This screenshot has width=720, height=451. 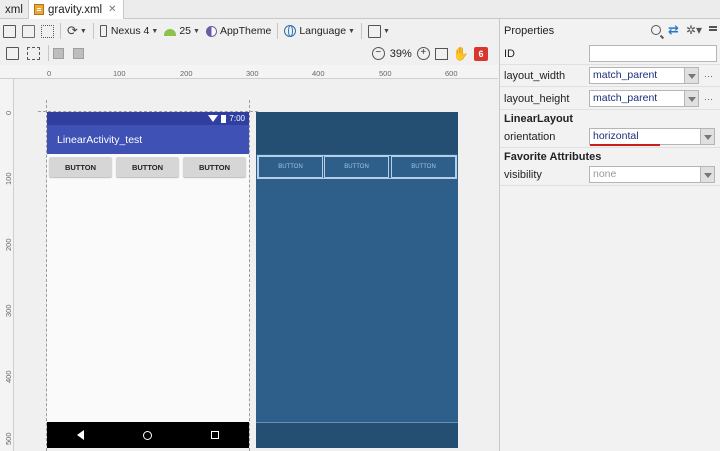 I want to click on design-toolbar: ⟳ ▼ Nexus 4 ▼ 25 ▼ AppTheme Language ▼ ▼, so click(x=249, y=31).